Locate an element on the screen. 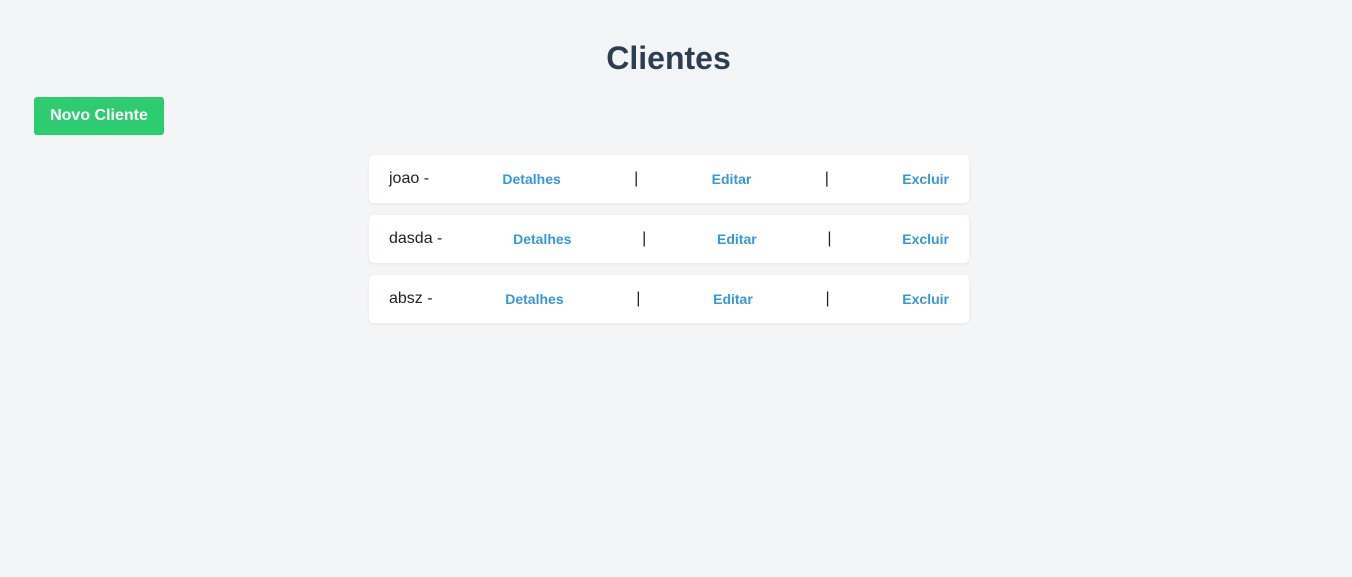 Image resolution: width=1352 pixels, height=577 pixels. client-name: dasda - is located at coordinates (416, 238).